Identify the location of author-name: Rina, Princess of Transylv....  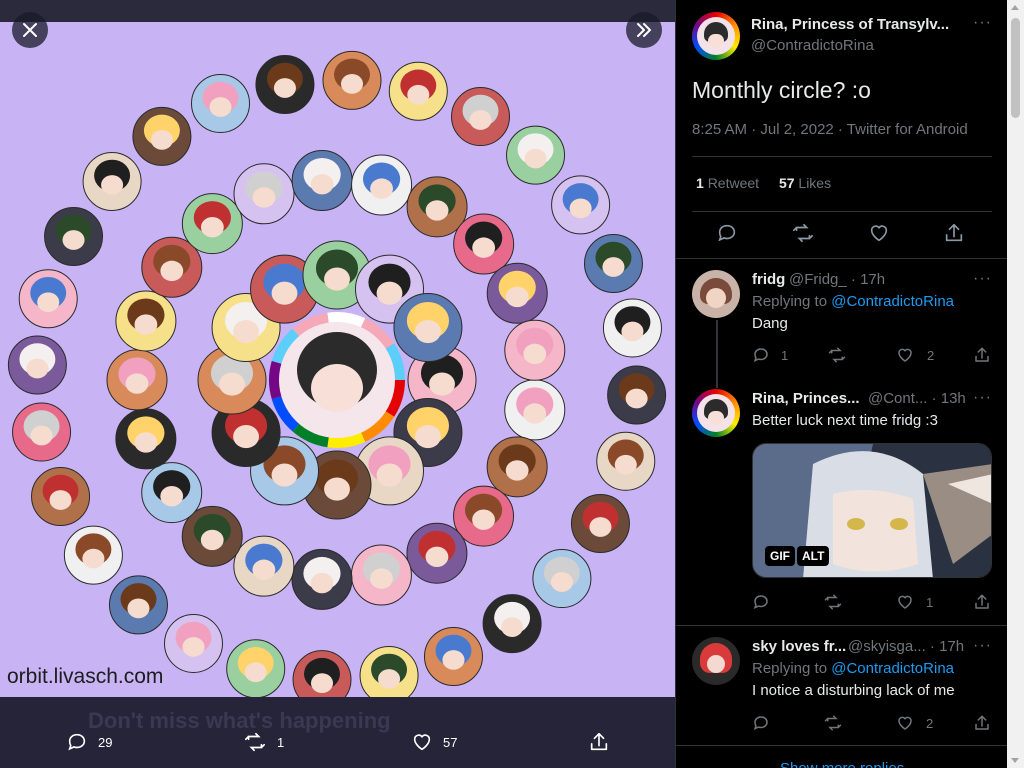
(850, 24).